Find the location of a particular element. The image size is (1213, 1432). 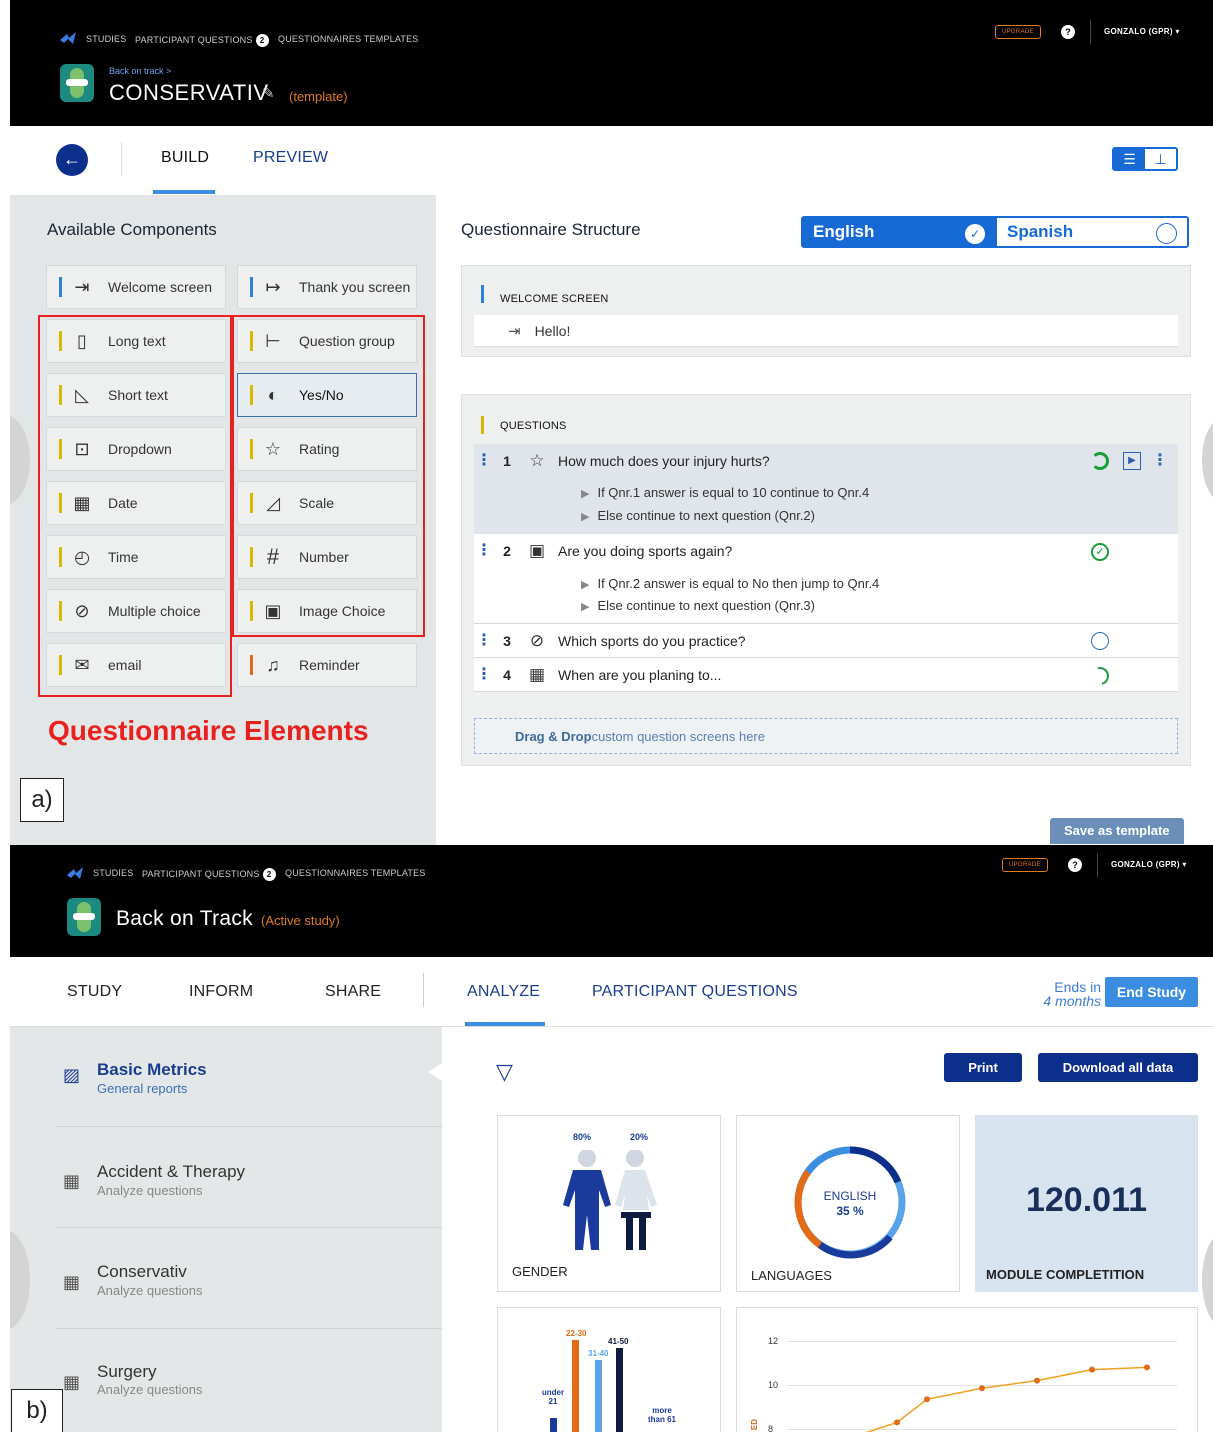

series-line is located at coordinates (1006, 1399).